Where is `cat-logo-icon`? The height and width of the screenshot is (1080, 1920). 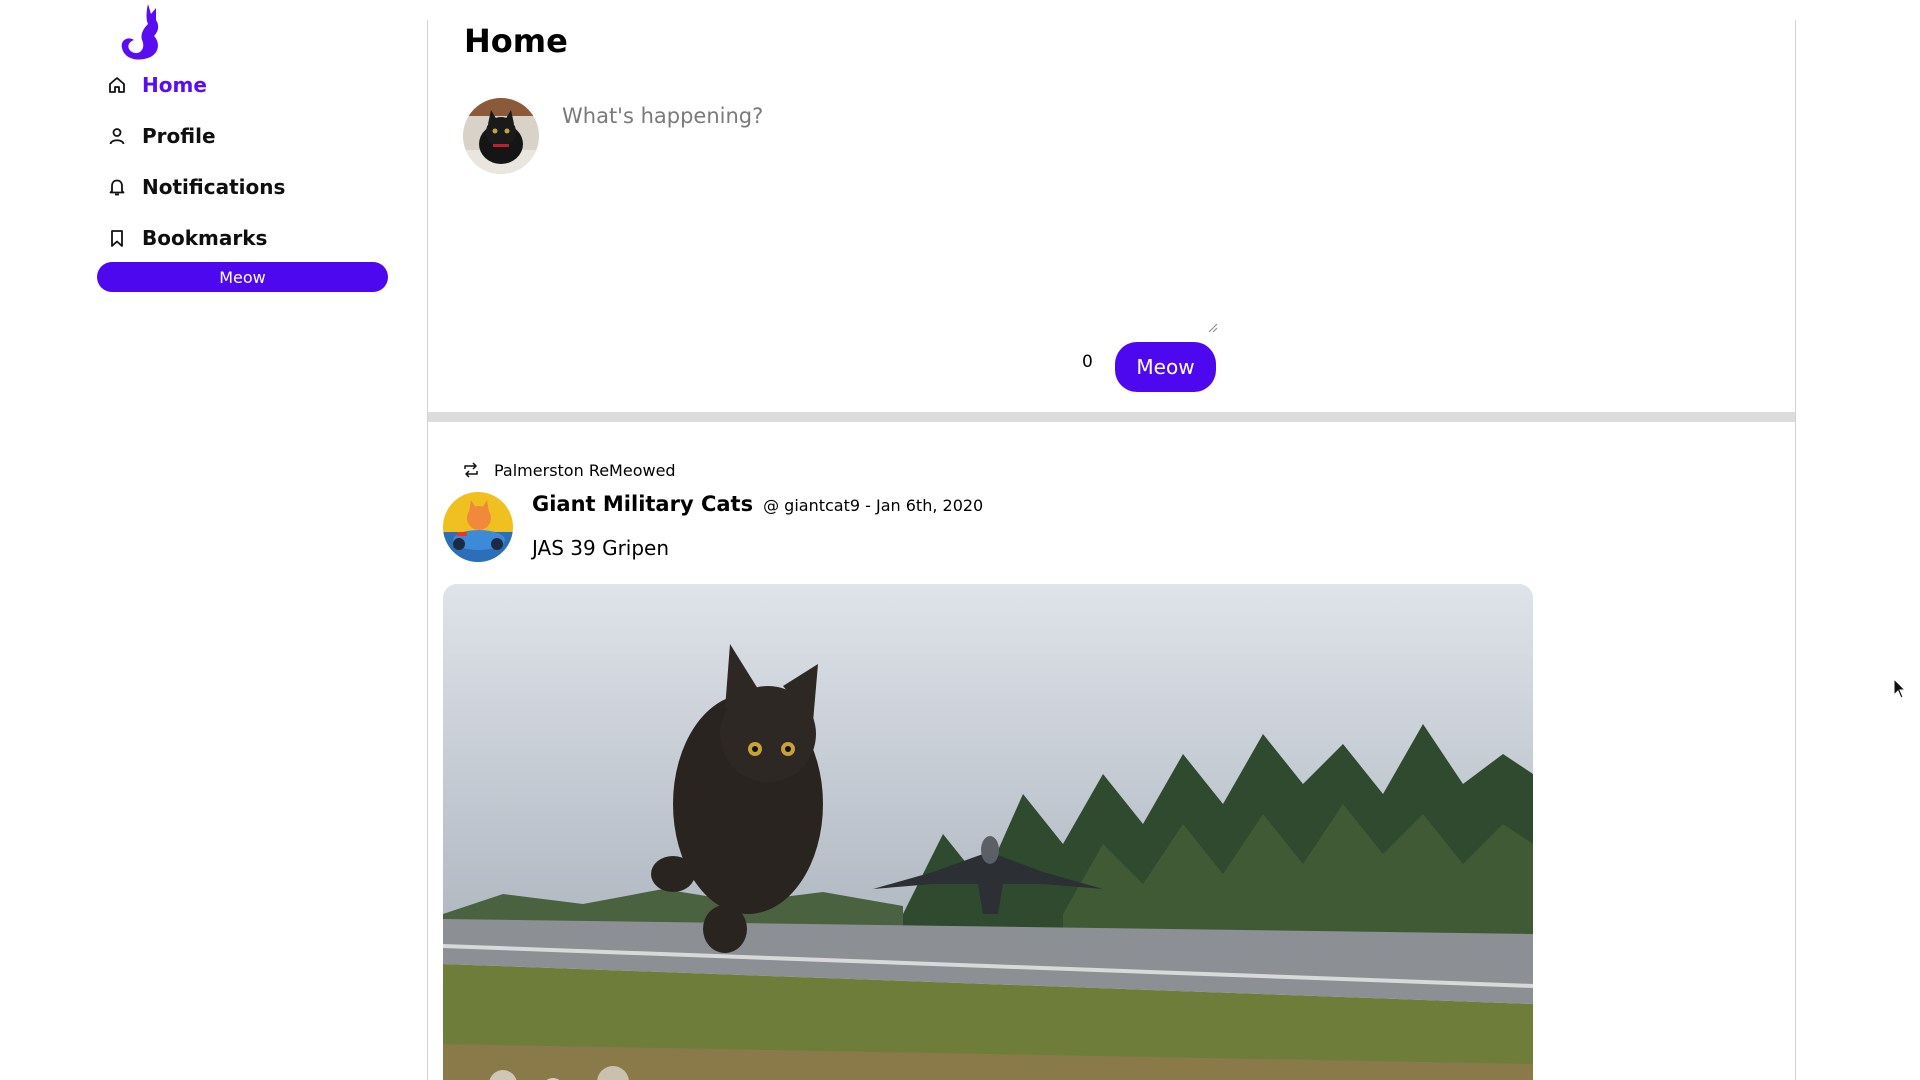
cat-logo-icon is located at coordinates (141, 31).